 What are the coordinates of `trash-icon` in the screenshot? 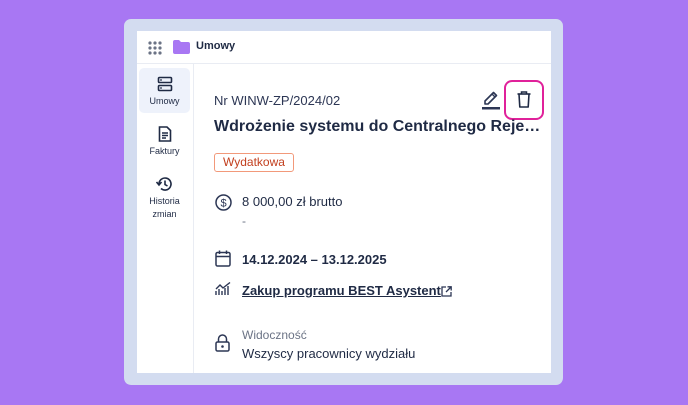 It's located at (524, 99).